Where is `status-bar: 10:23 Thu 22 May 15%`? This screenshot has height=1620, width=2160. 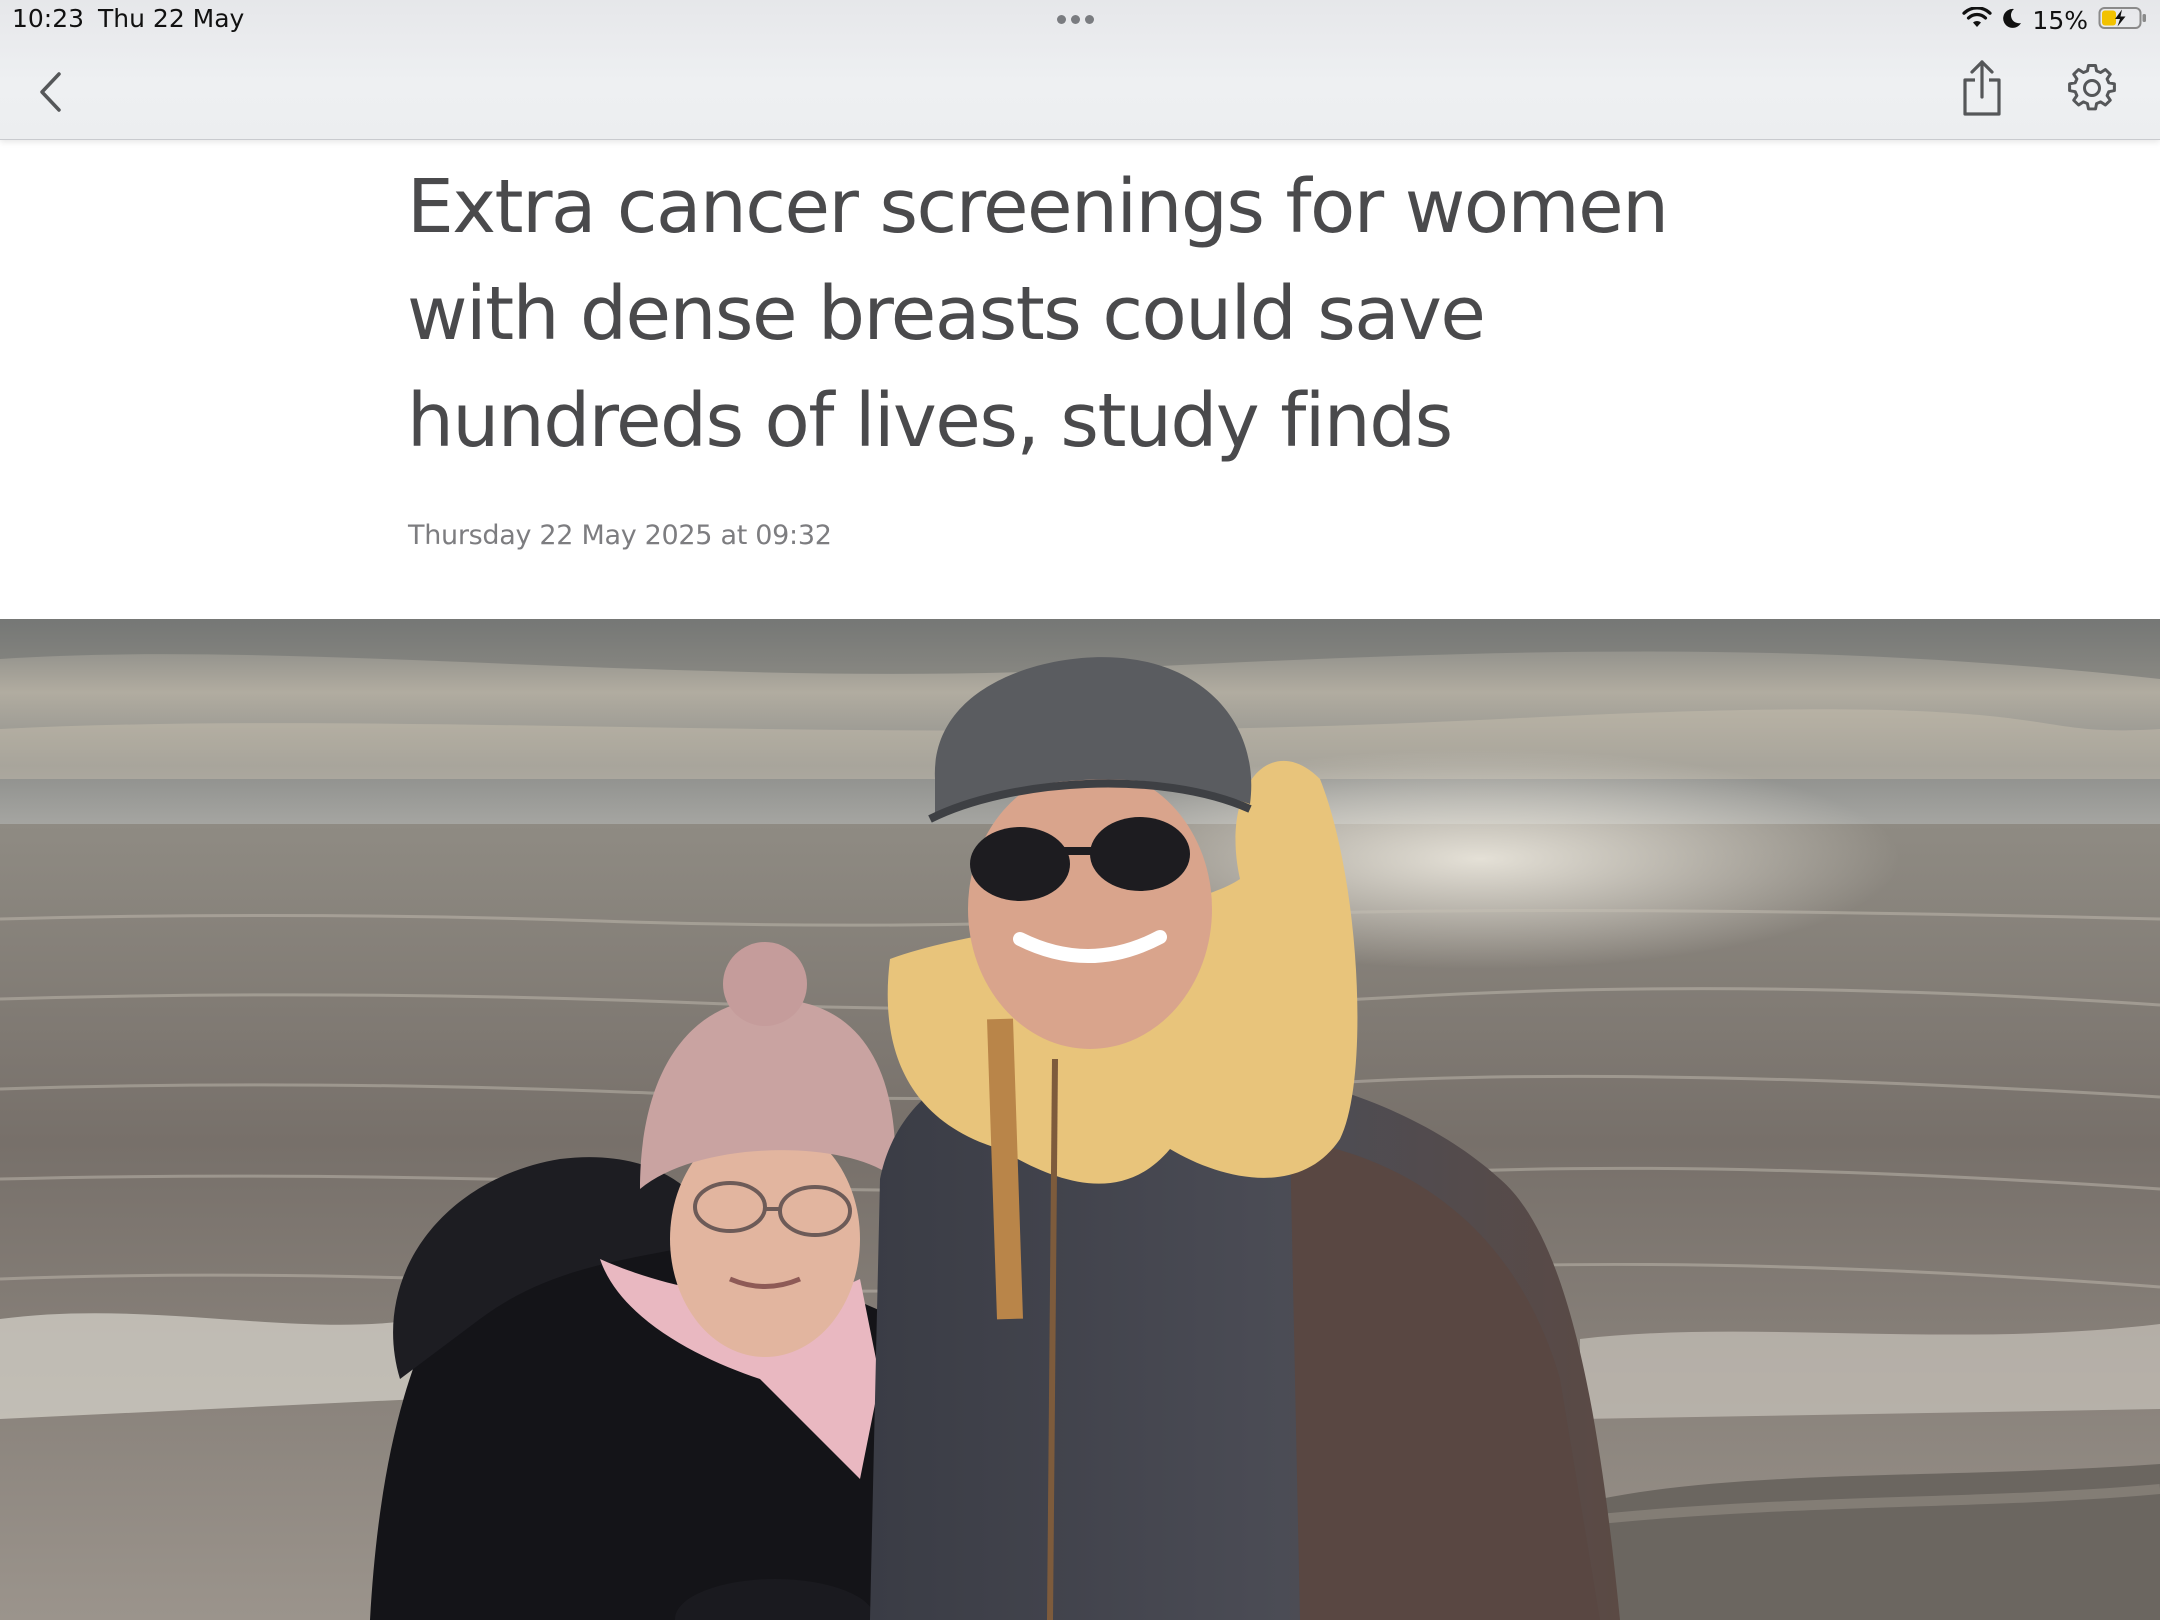 status-bar: 10:23 Thu 22 May 15% is located at coordinates (1080, 20).